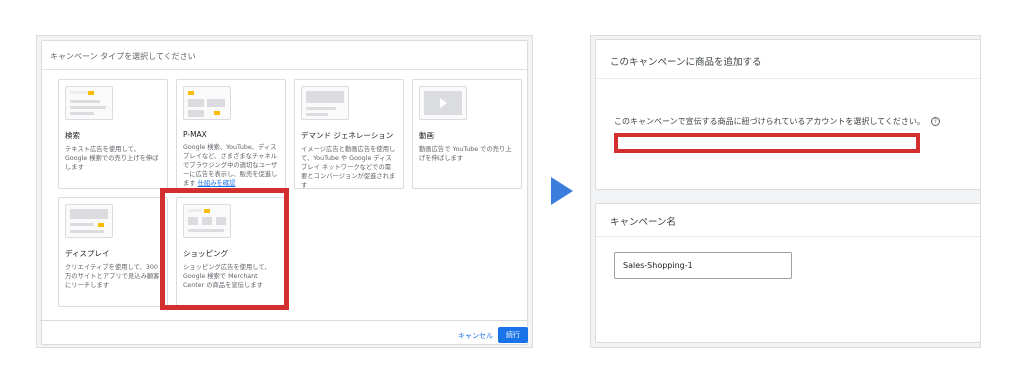 This screenshot has width=1024, height=380. Describe the element at coordinates (284, 320) in the screenshot. I see `footer-divider` at that location.